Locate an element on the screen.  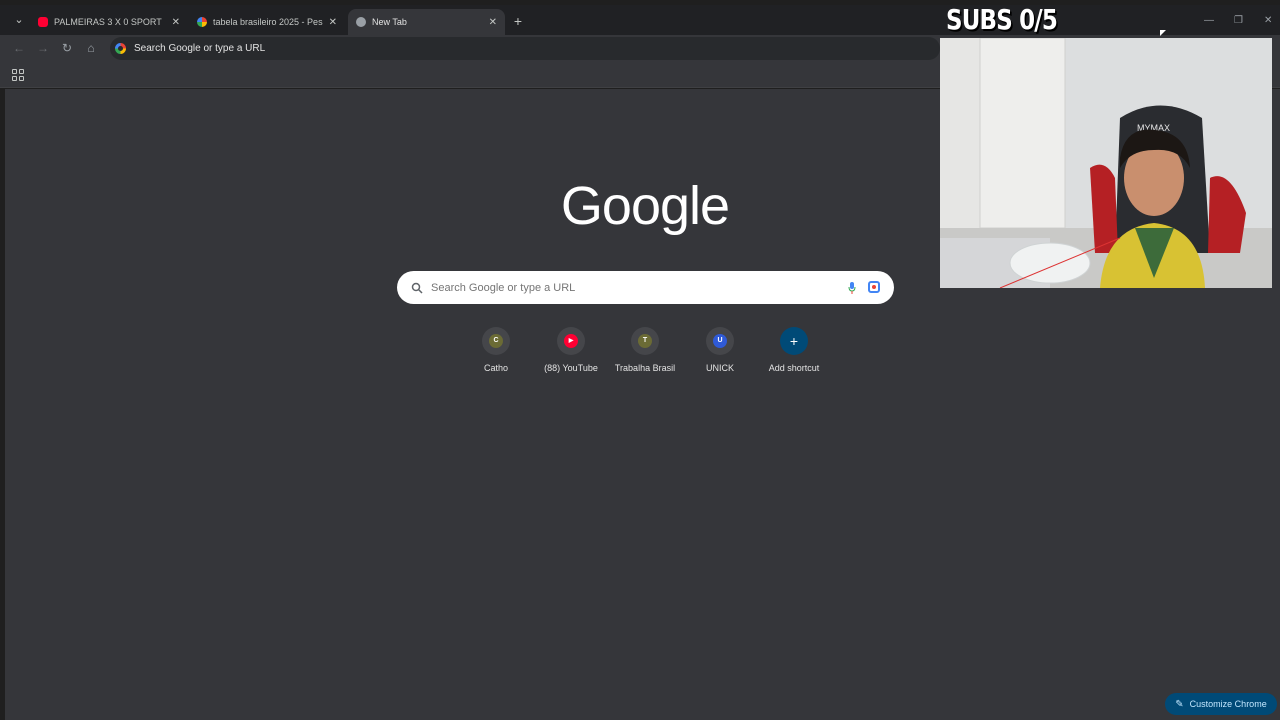
shortcut-label: Trabalha Brasil is located at coordinates (645, 368).